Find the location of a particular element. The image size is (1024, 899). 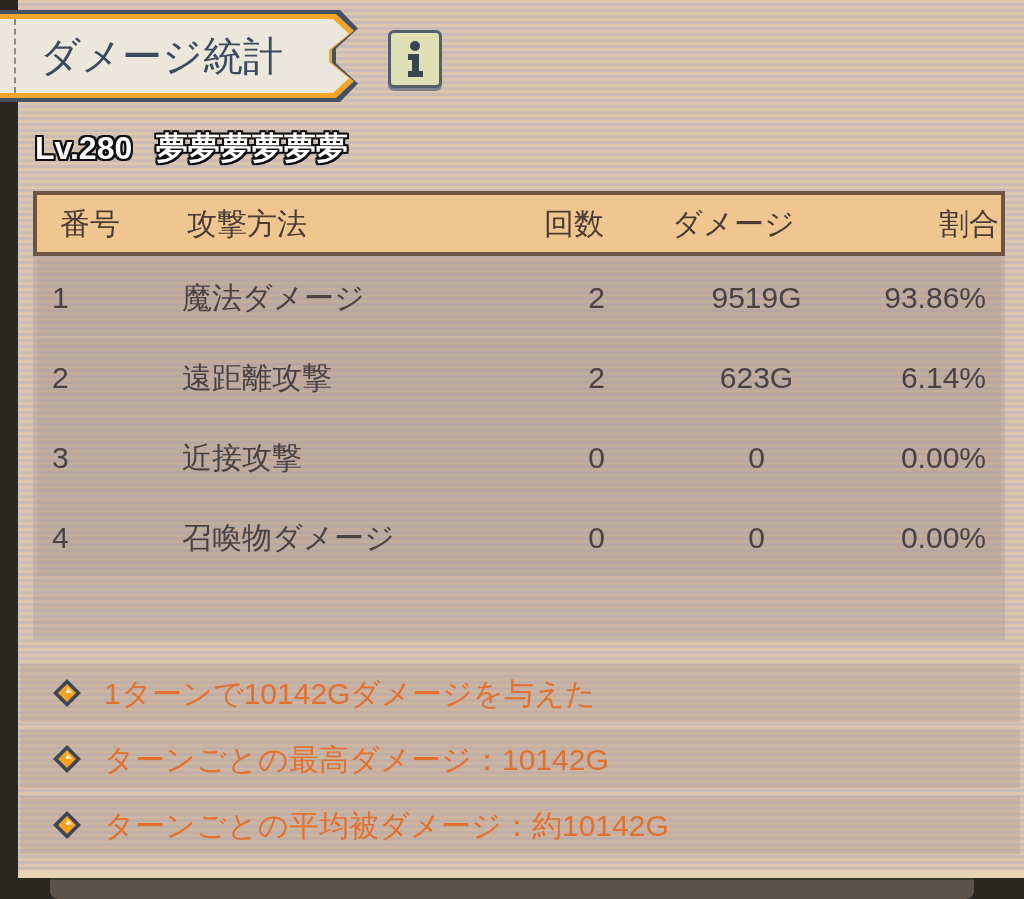

table-cell-text: 魔法ダメージ is located at coordinates (274, 297).